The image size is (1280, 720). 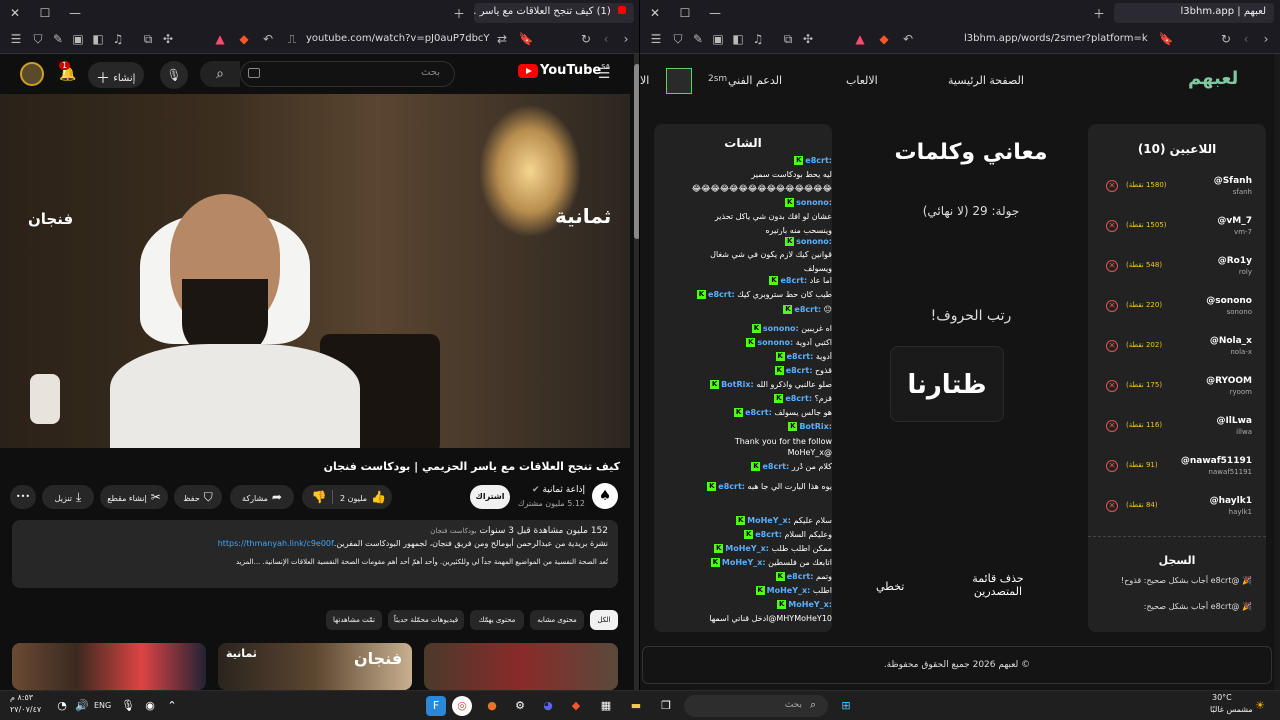 I want to click on like-button: 2 مليون 👍, so click(x=363, y=498).